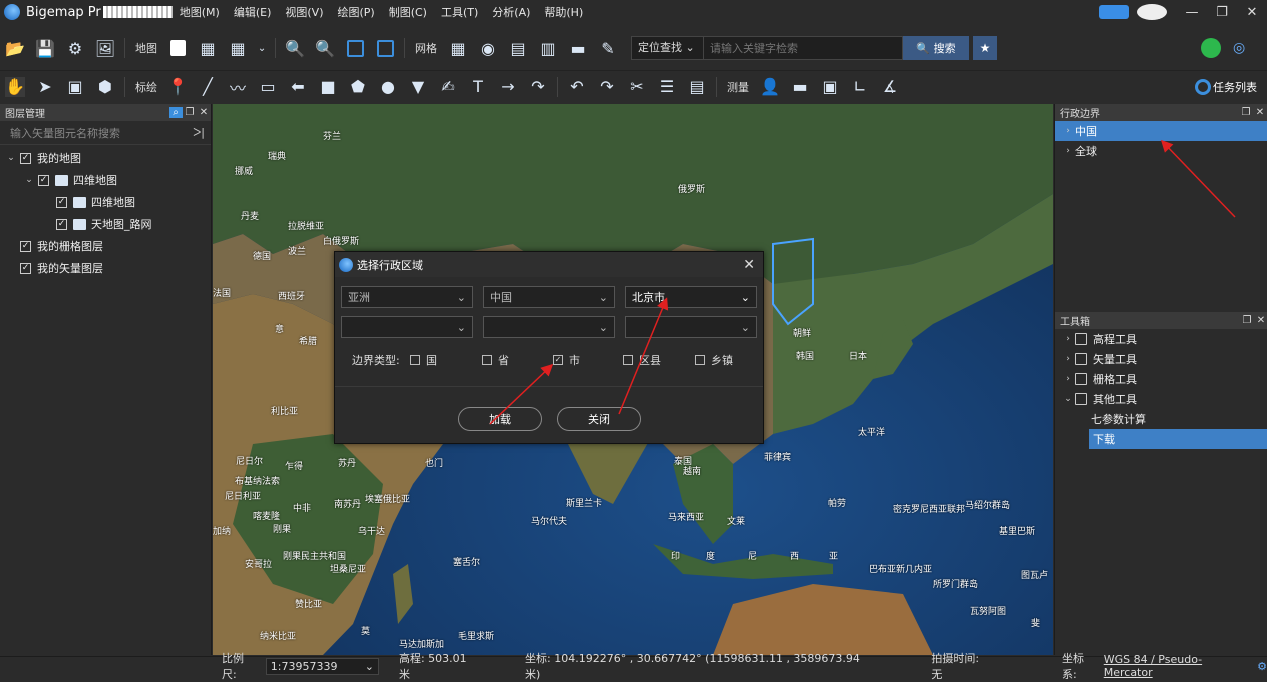  Describe the element at coordinates (208, 87) in the screenshot. I see `line-icon: ╱` at that location.